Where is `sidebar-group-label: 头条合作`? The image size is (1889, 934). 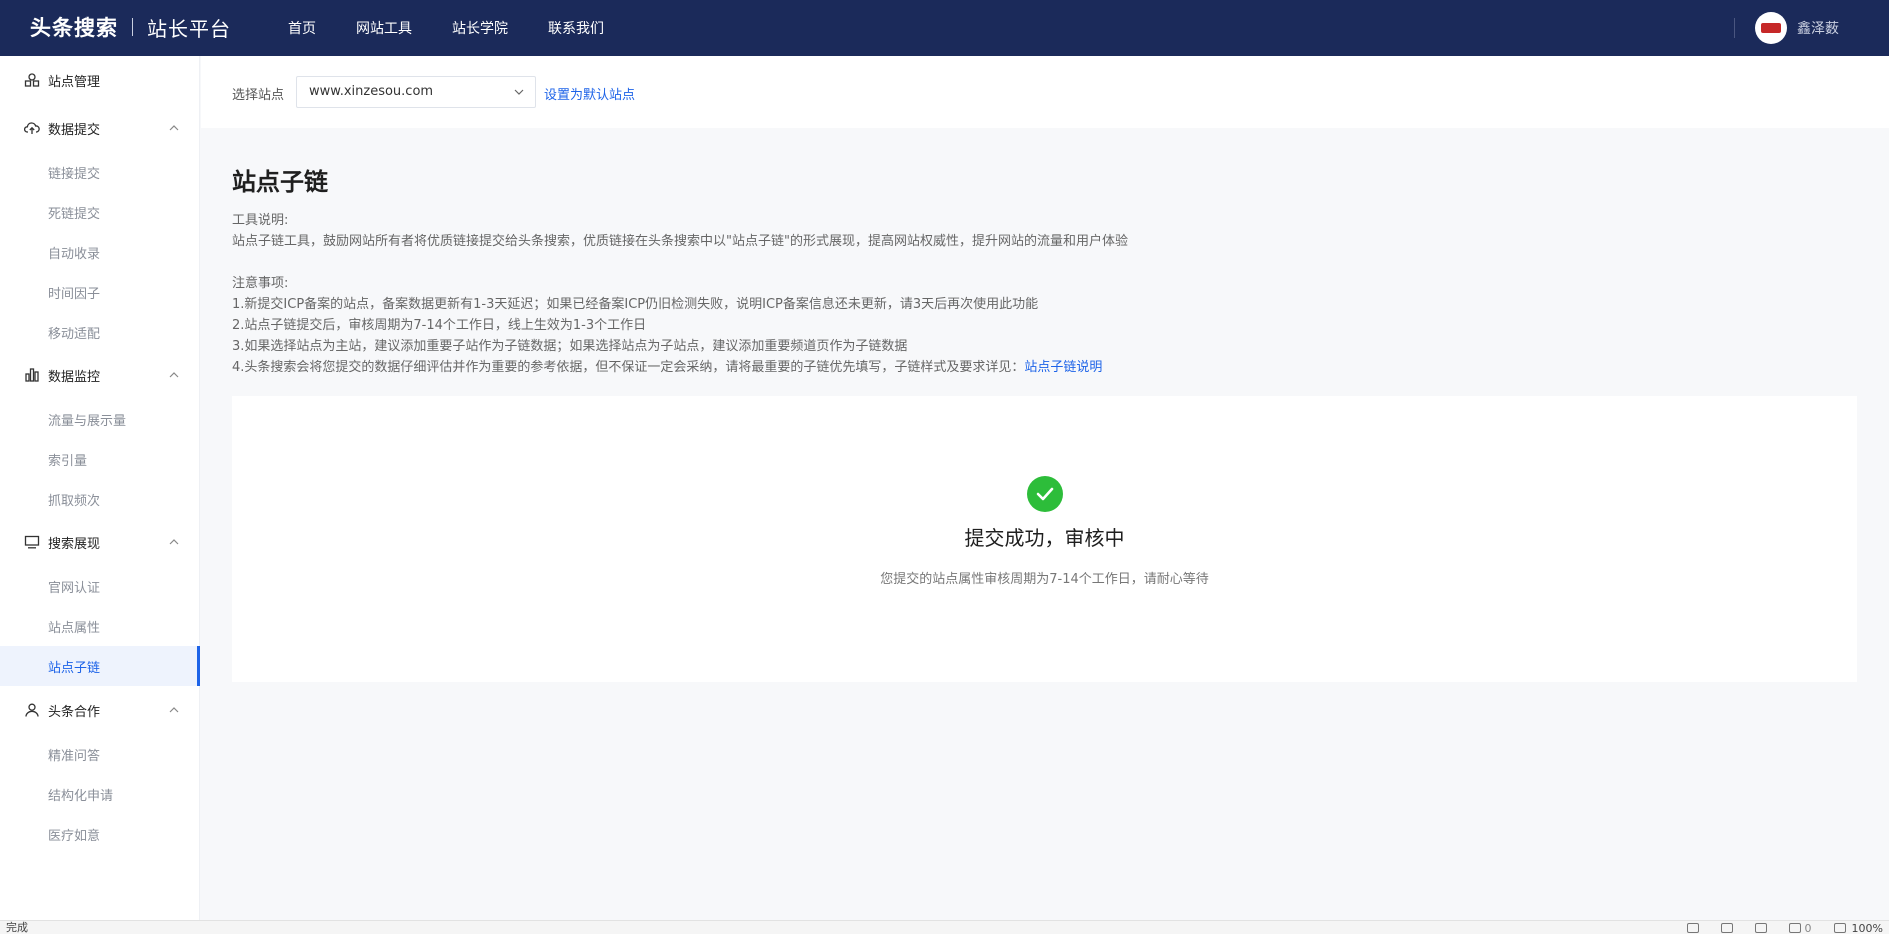 sidebar-group-label: 头条合作 is located at coordinates (74, 712).